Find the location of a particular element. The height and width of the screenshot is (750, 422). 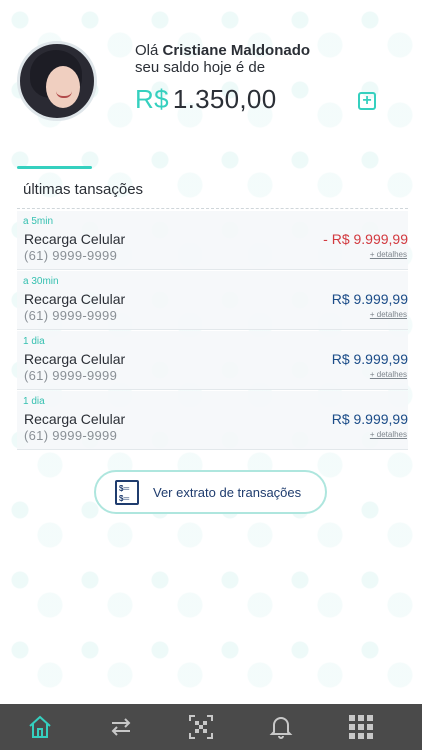

balance-amount: R$ 1.350,00 is located at coordinates (205, 99).